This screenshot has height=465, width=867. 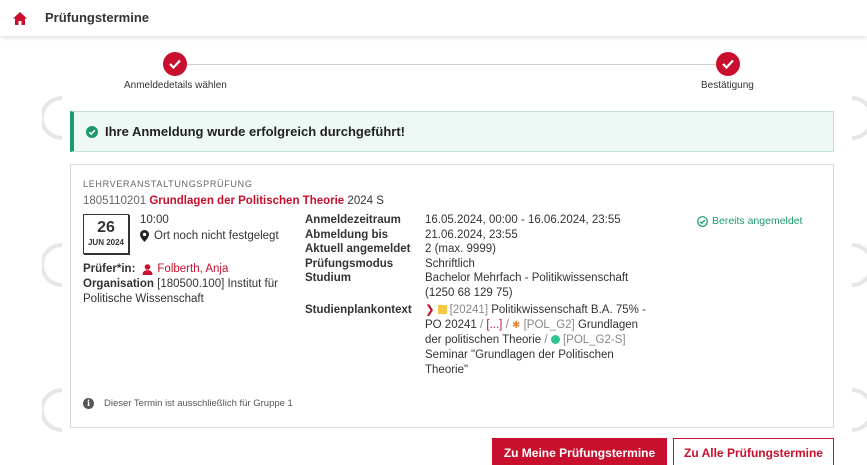 I want to click on context-code-1: [20241], so click(x=469, y=310).